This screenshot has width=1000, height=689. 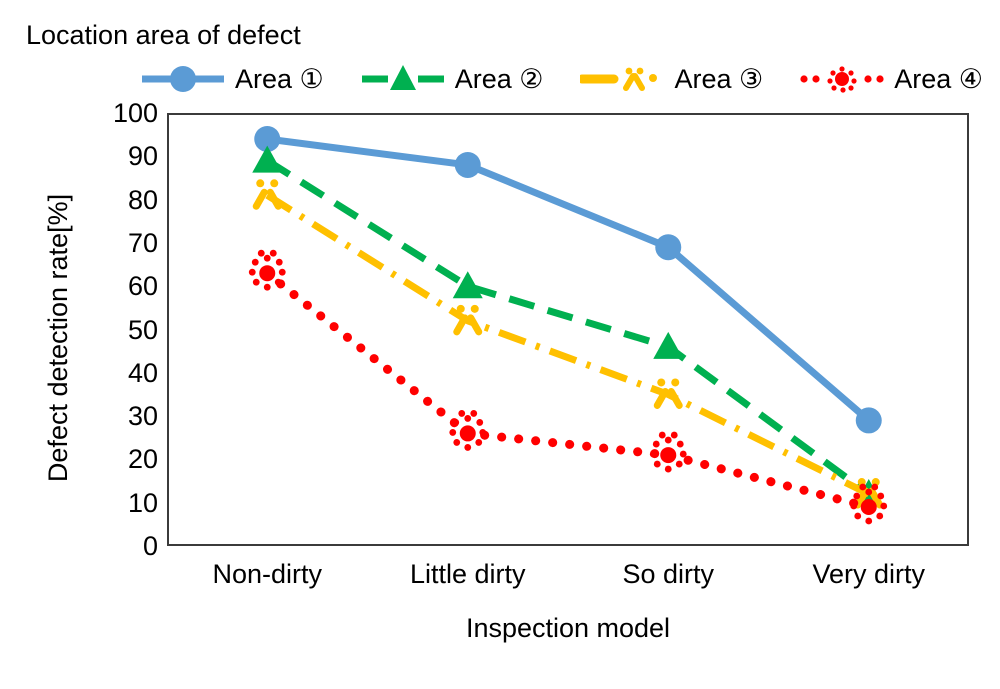 What do you see at coordinates (150, 546) in the screenshot?
I see `y-axis-tick-label: 0` at bounding box center [150, 546].